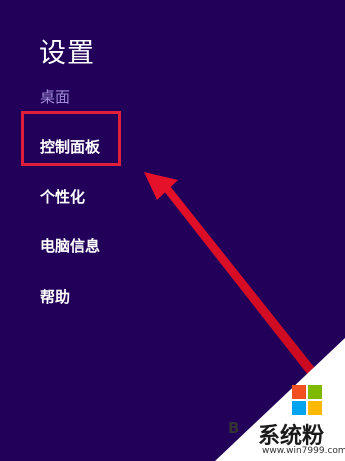 This screenshot has width=345, height=461. Describe the element at coordinates (307, 400) in the screenshot. I see `windows-logo-icon` at that location.